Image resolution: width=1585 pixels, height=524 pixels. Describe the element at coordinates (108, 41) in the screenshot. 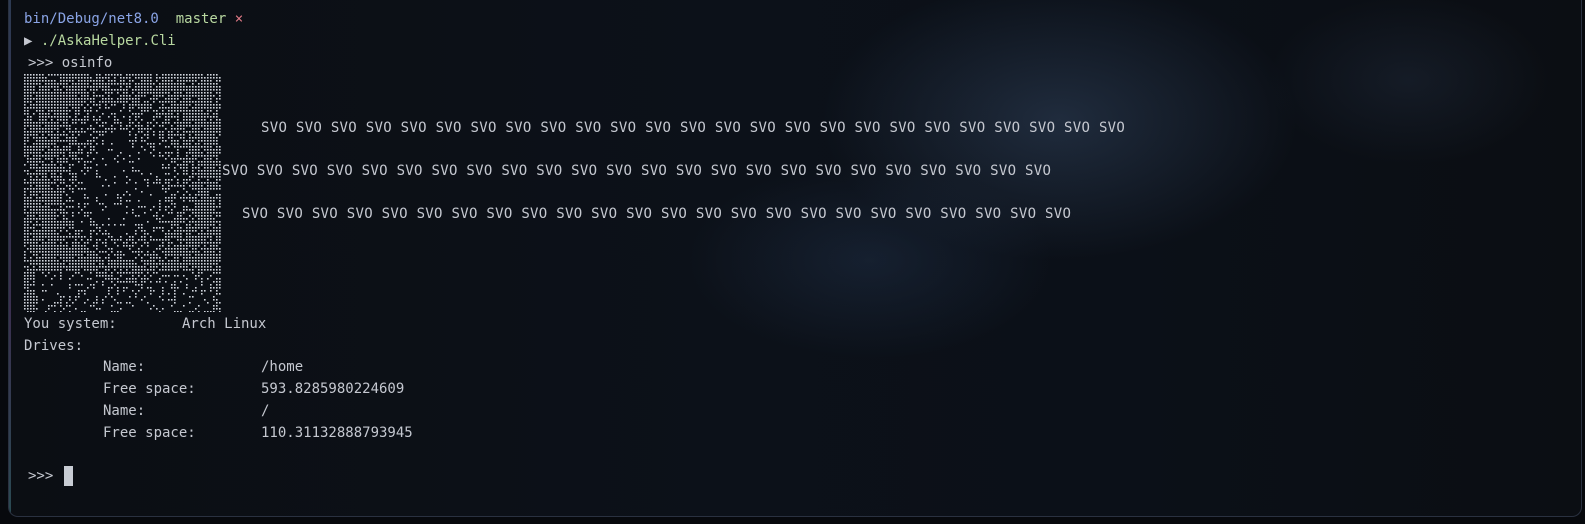

I see `command-text: ./AskaHelper.Cli` at that location.